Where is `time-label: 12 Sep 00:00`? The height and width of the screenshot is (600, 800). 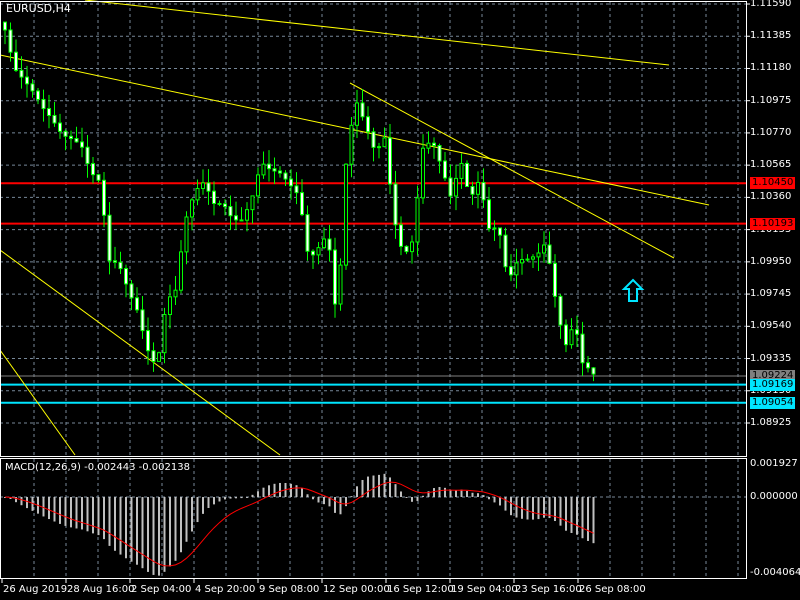
time-label: 12 Sep 00:00 is located at coordinates (356, 589).